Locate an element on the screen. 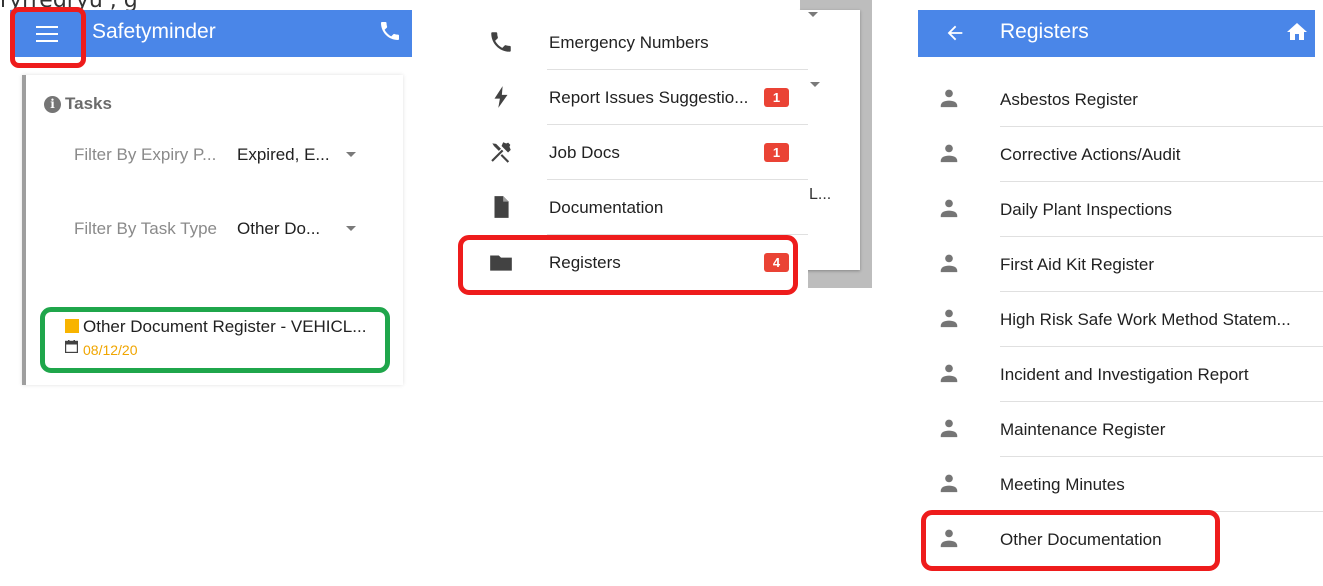 The width and height of the screenshot is (1323, 586). register-item: Daily Plant Inspections is located at coordinates (1120, 209).